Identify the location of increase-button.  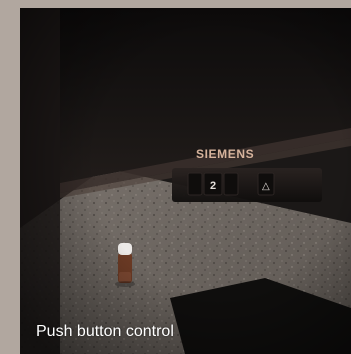
(231, 184).